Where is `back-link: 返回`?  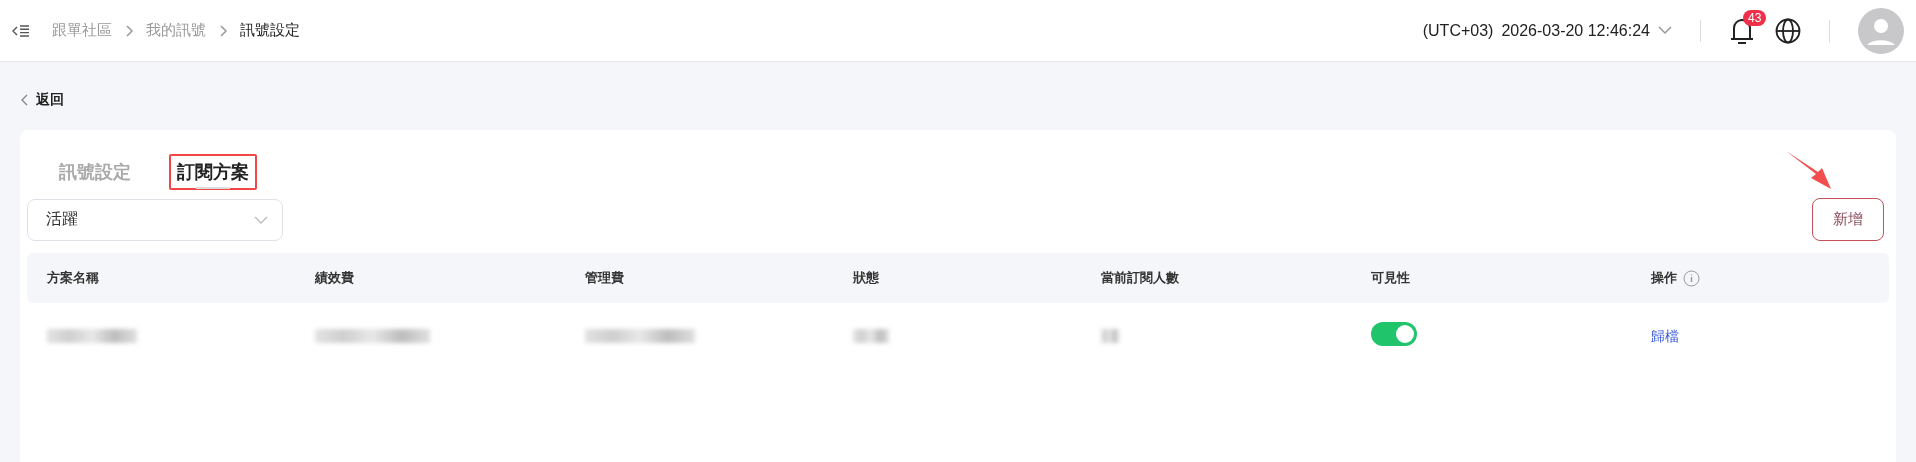 back-link: 返回 is located at coordinates (50, 100).